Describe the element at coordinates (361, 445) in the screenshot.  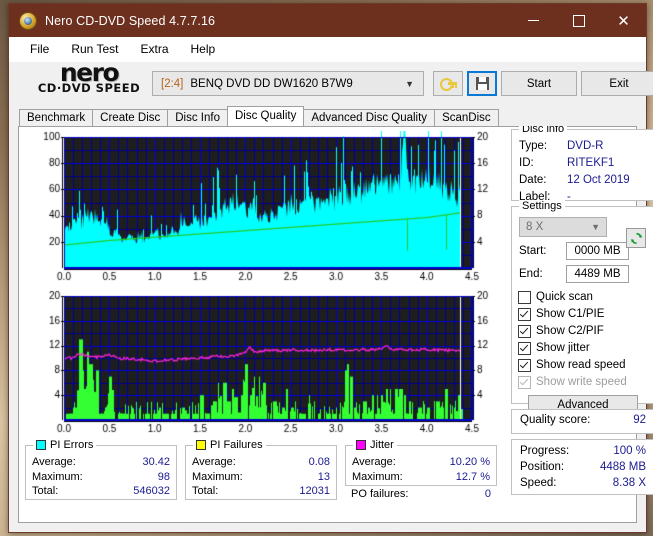
I see `jitter-color-swatch` at that location.